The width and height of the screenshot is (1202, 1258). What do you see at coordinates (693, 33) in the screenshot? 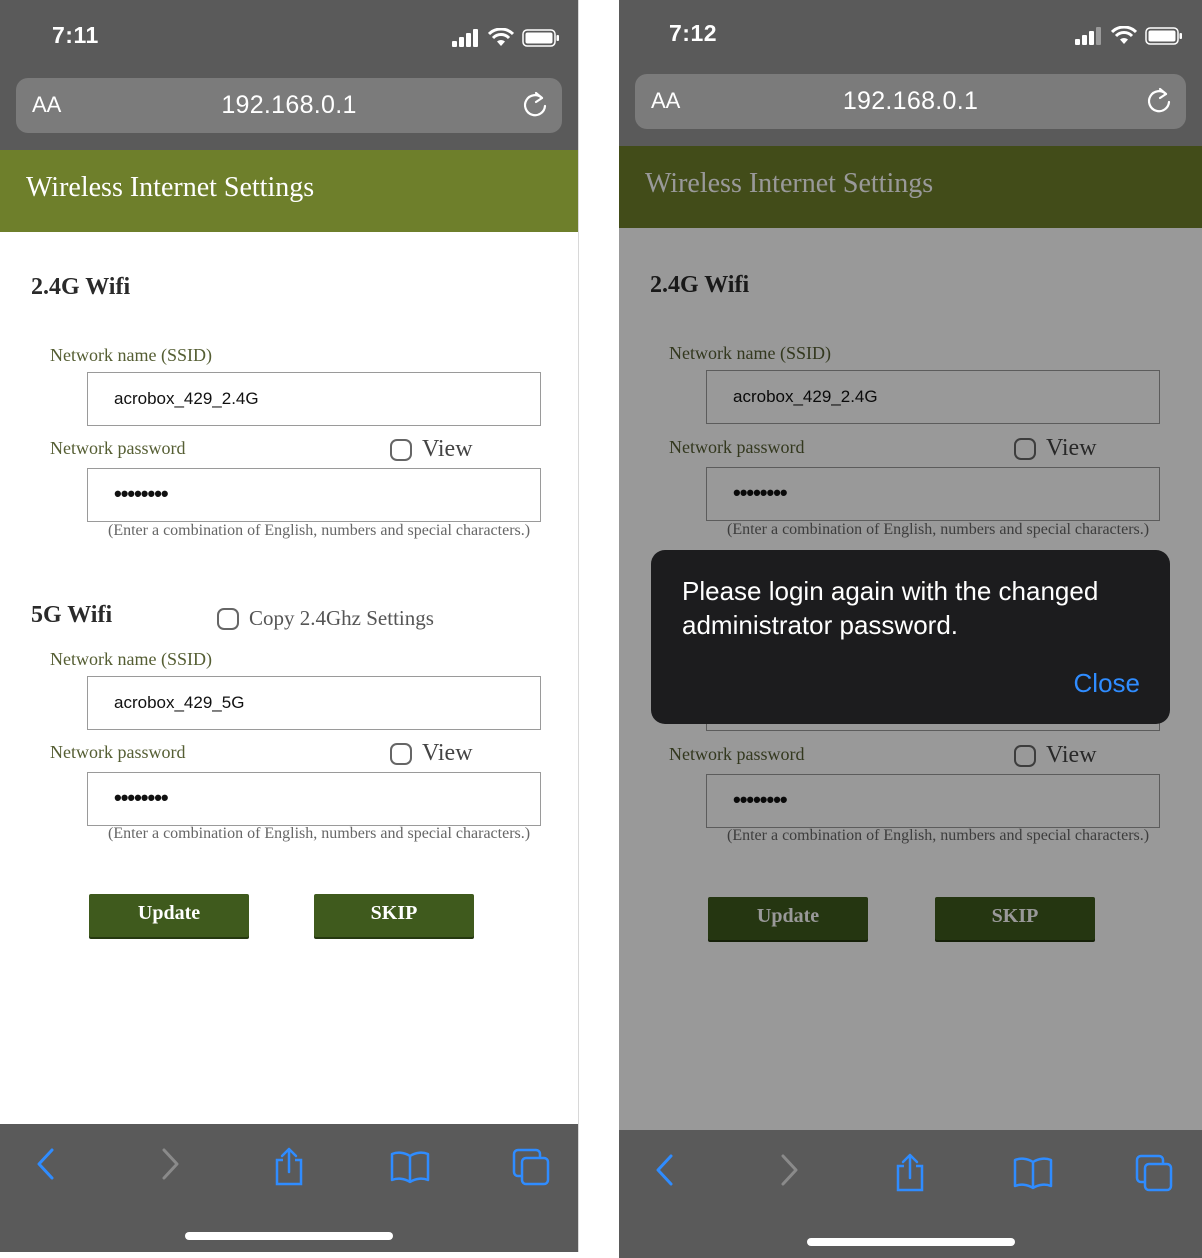
I see `status-time: 7:12` at bounding box center [693, 33].